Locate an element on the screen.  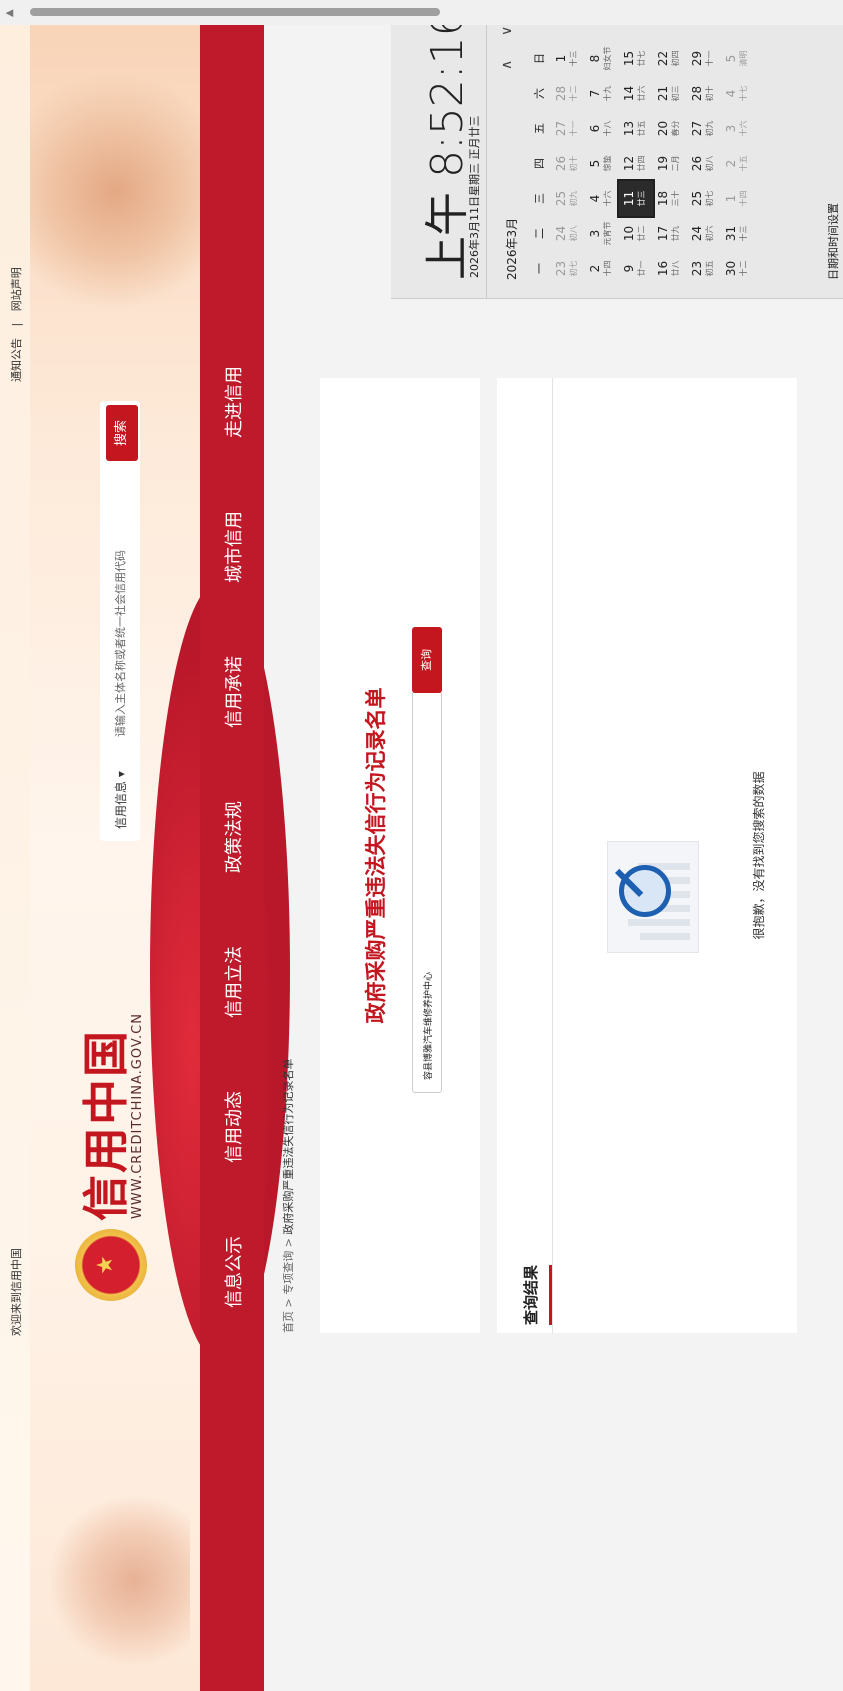
calendar-lunar-label: 十六 is located at coordinates (743, 128).